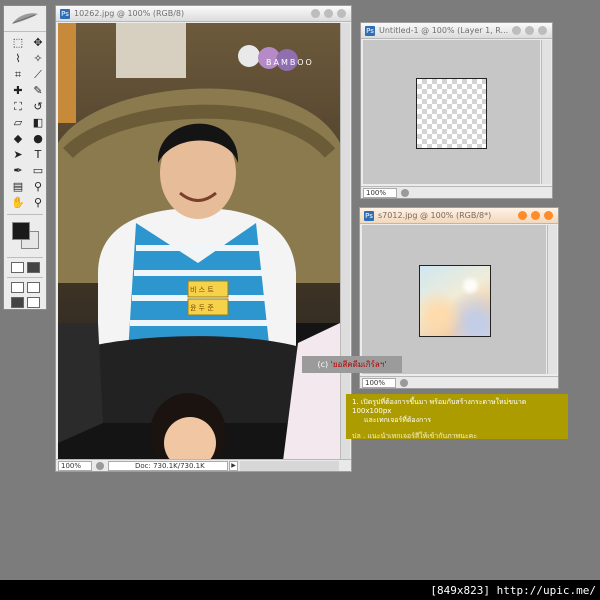  Describe the element at coordinates (18, 123) in the screenshot. I see `eraser-icon: ▱` at that location.